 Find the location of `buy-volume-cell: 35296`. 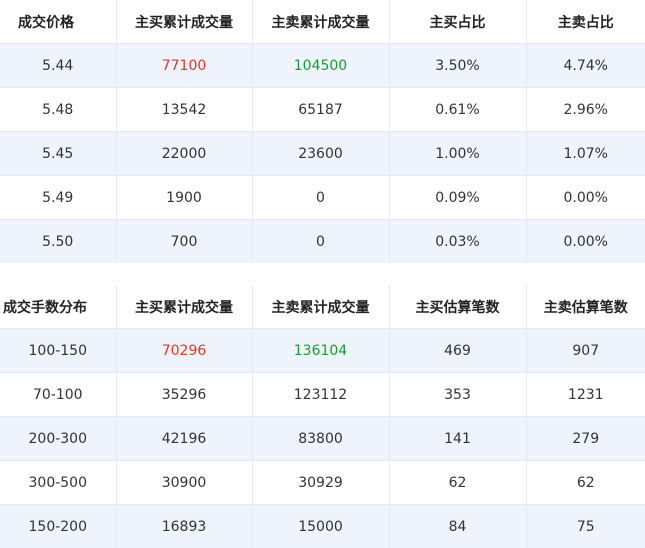

buy-volume-cell: 35296 is located at coordinates (184, 395).